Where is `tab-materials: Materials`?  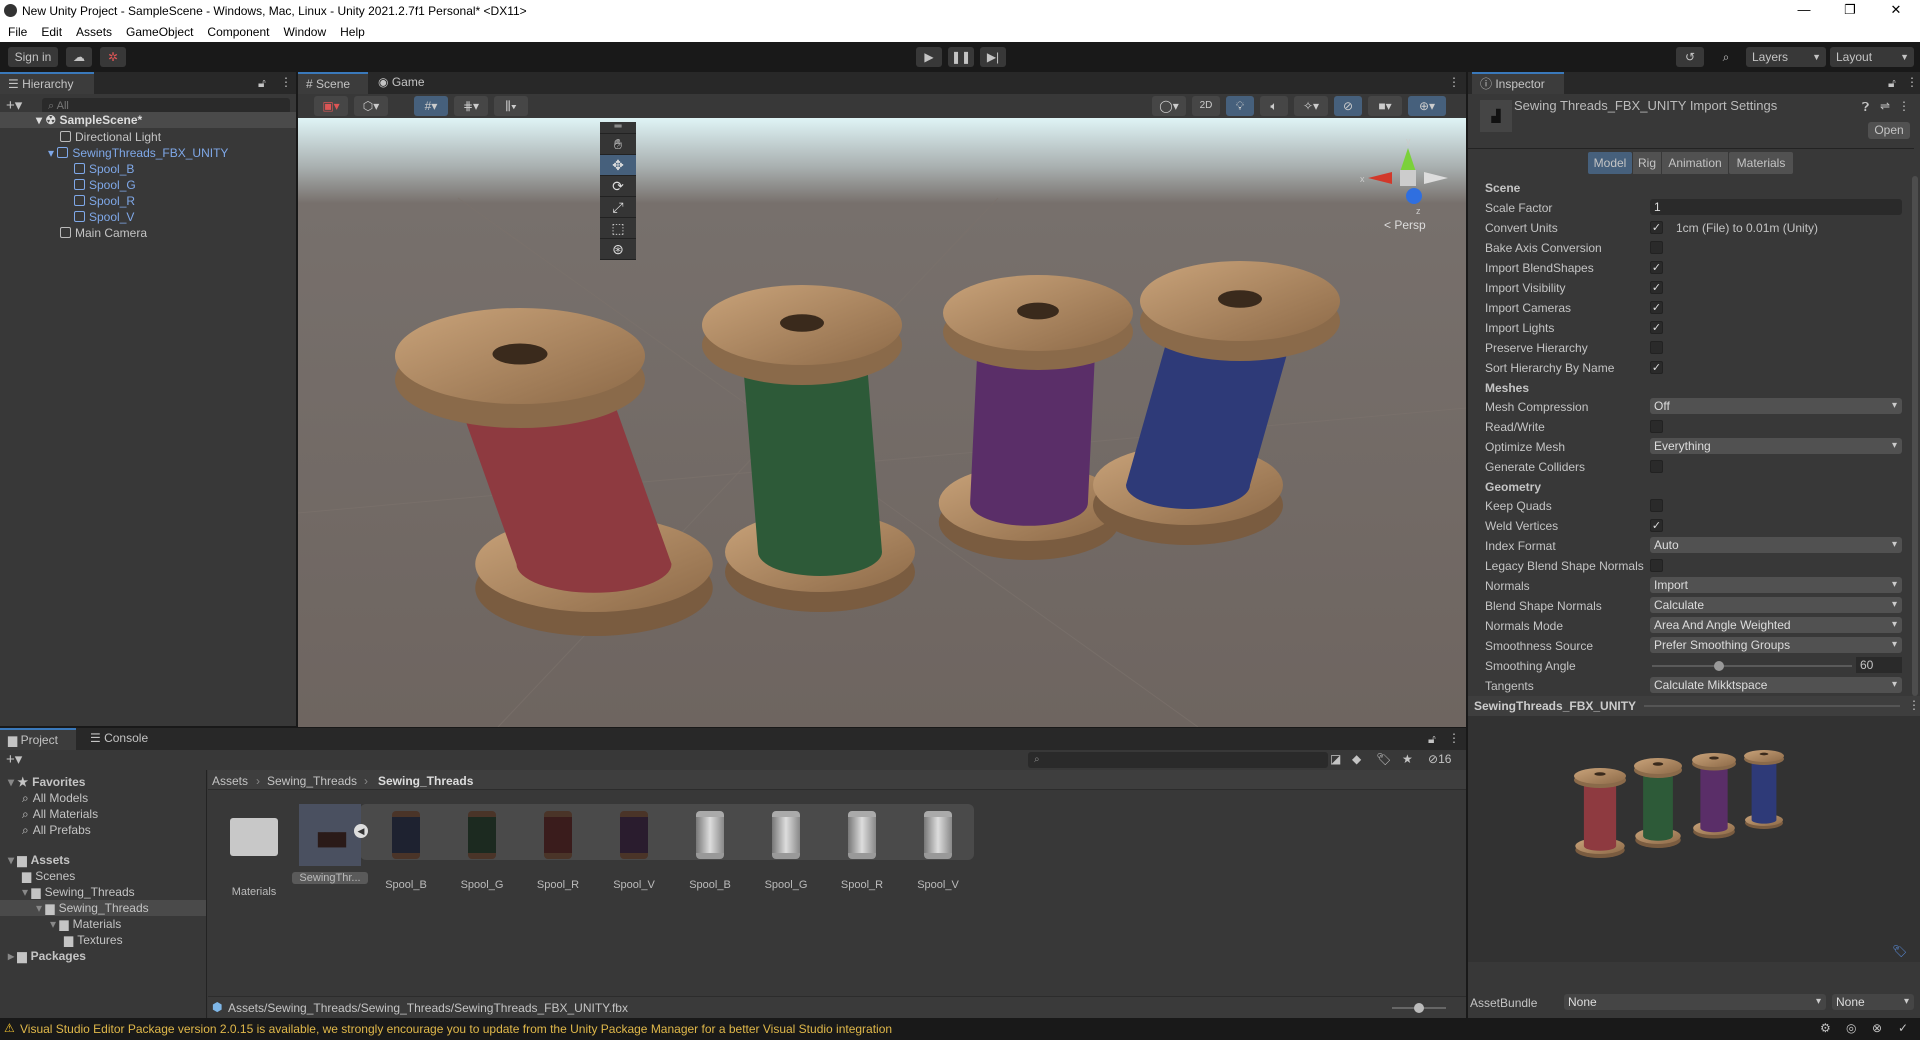
tab-materials: Materials is located at coordinates (1761, 163).